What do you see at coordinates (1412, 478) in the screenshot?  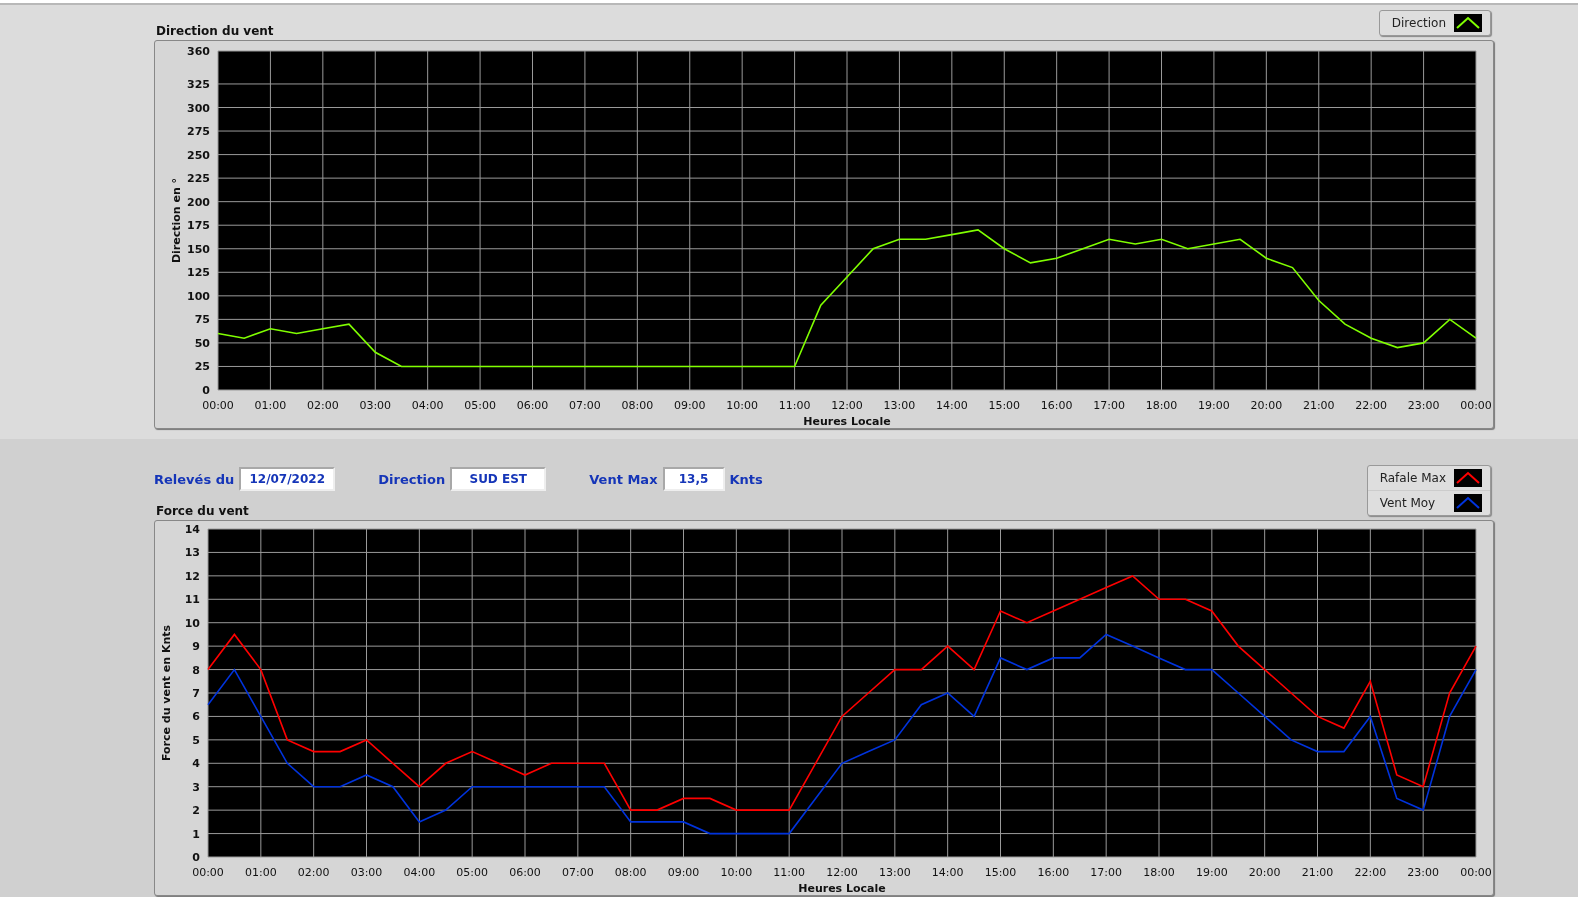 I see `legend-label: Rafale Max` at bounding box center [1412, 478].